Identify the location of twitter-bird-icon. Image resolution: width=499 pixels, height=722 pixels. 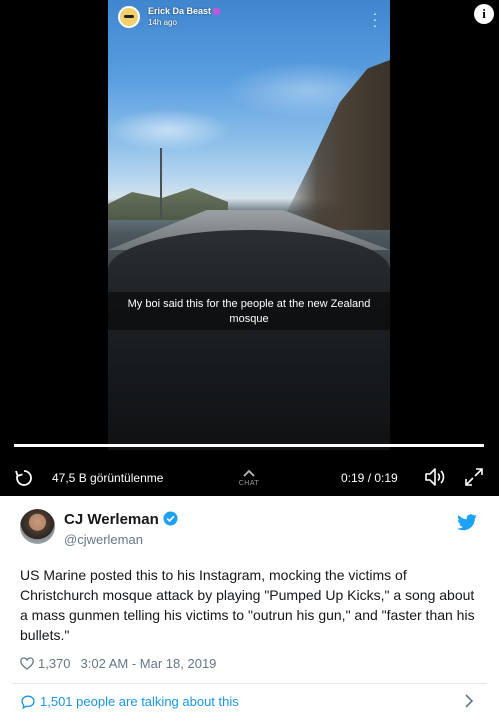
(467, 523).